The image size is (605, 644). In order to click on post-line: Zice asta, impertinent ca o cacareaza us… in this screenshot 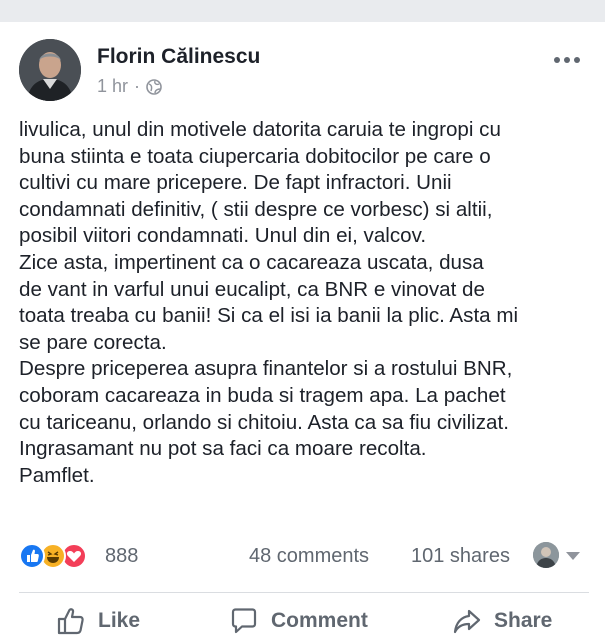, I will do `click(251, 262)`.